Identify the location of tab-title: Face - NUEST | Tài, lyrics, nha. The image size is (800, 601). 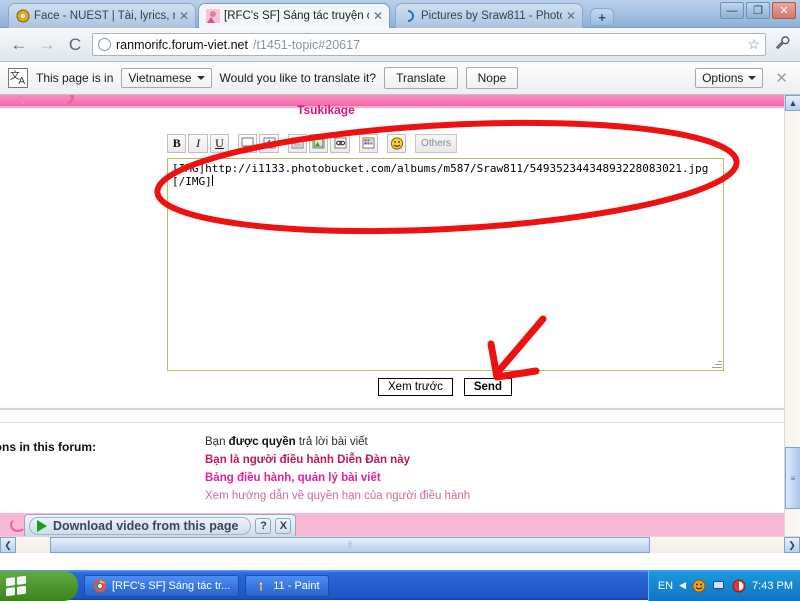
(104, 16).